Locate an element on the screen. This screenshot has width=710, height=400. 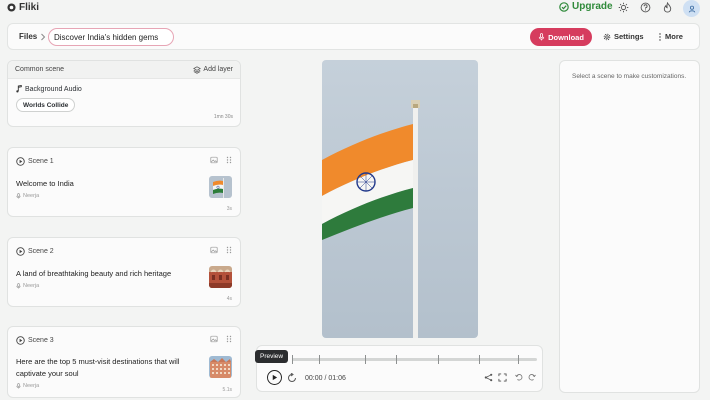
add-layer-button: Add layer is located at coordinates (213, 69).